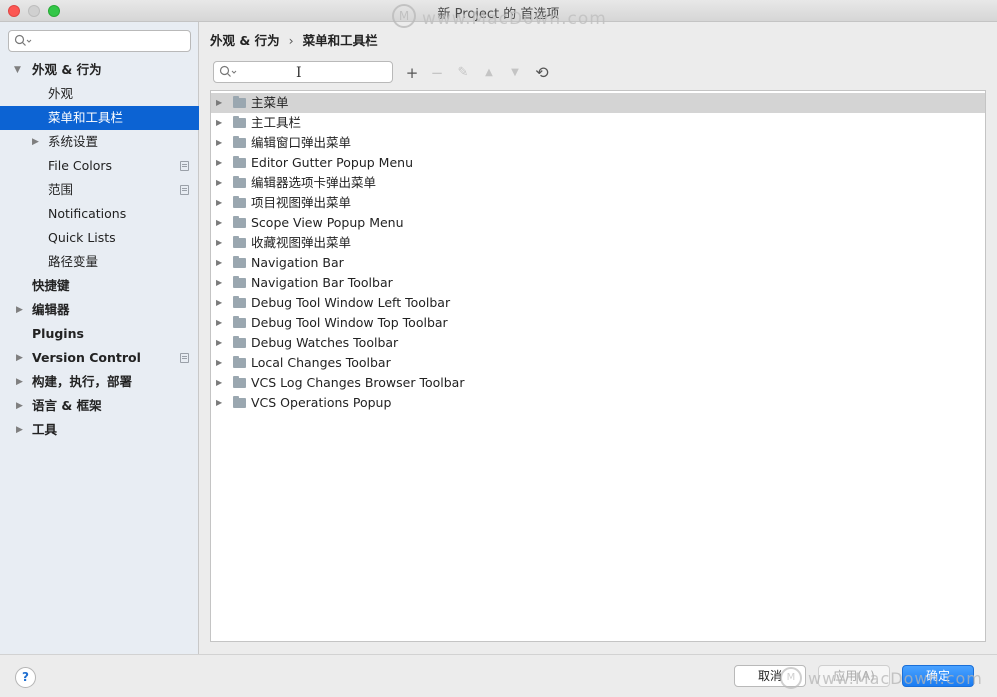  I want to click on tree-row: ▶ Scope View Popup Menu, so click(598, 223).